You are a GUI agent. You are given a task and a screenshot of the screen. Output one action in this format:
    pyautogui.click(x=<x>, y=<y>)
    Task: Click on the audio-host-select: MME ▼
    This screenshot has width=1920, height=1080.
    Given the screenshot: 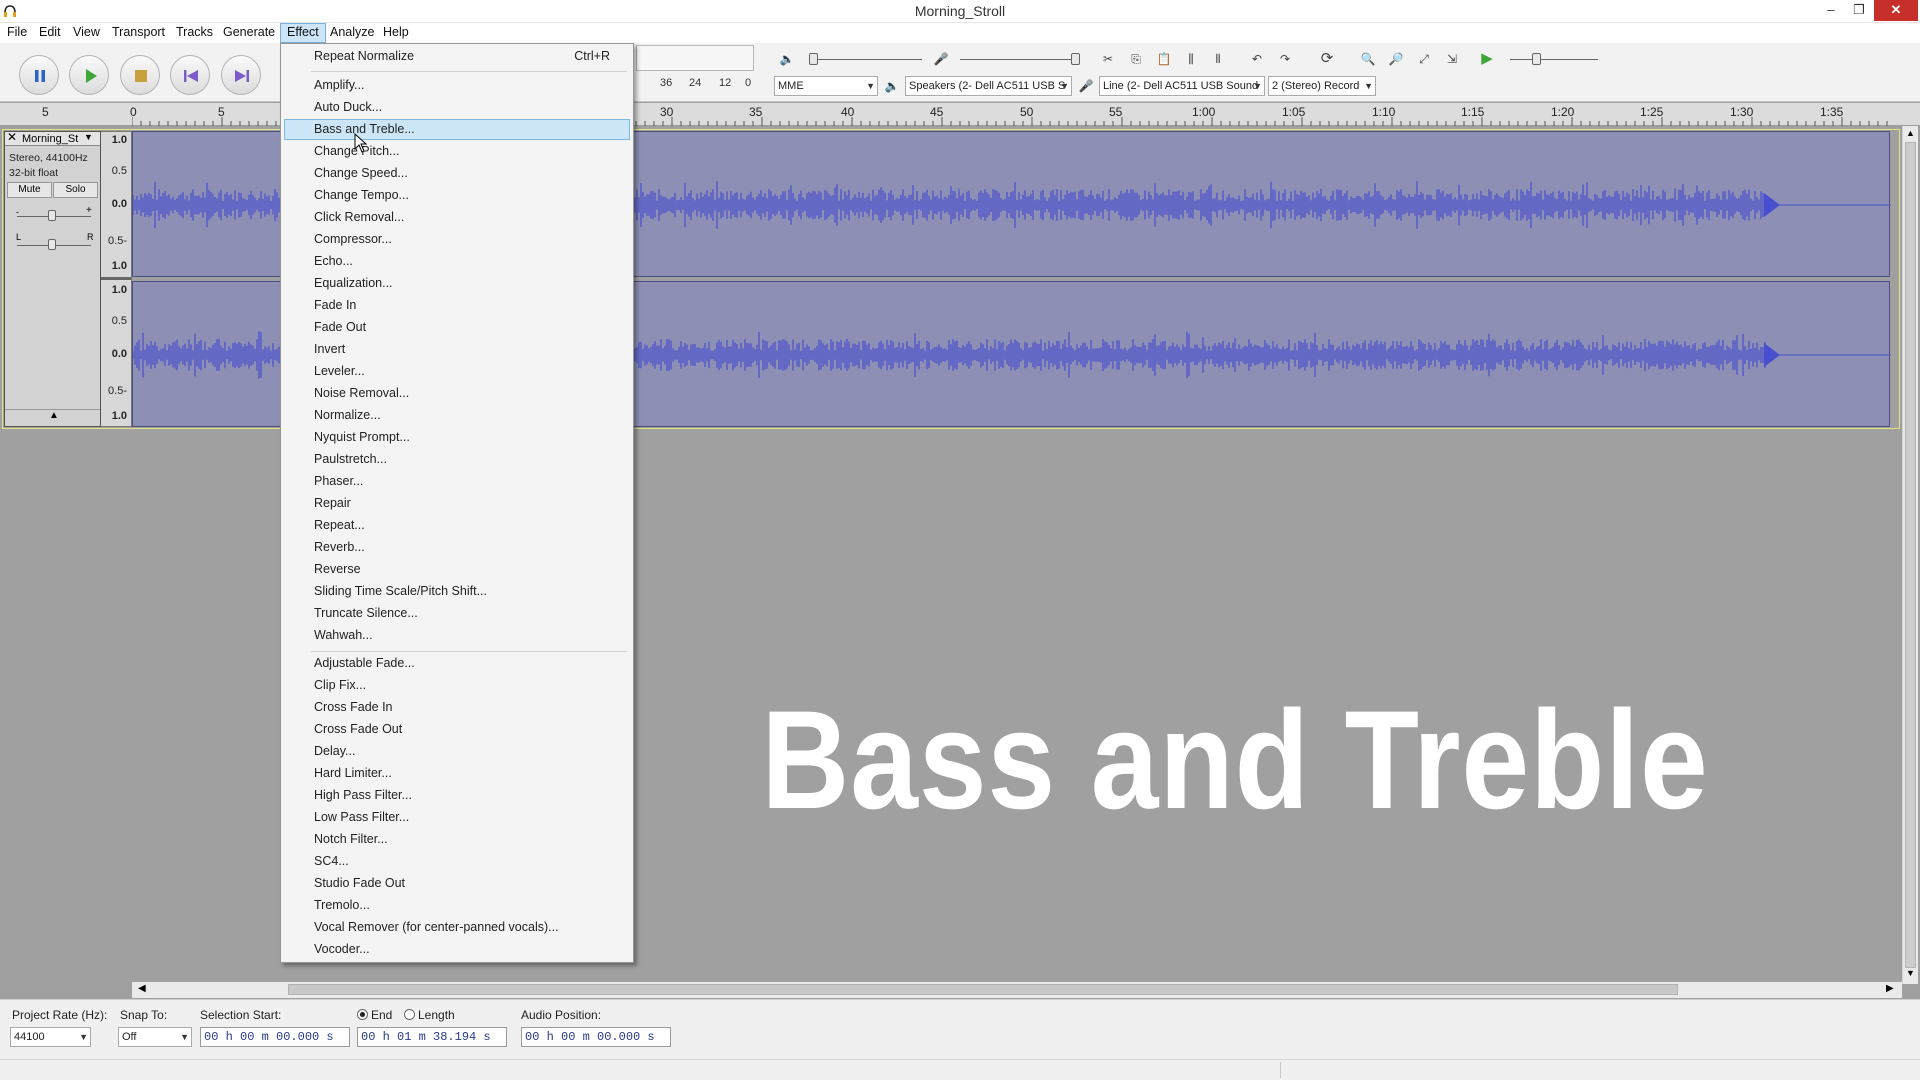 What is the action you would take?
    pyautogui.click(x=826, y=86)
    